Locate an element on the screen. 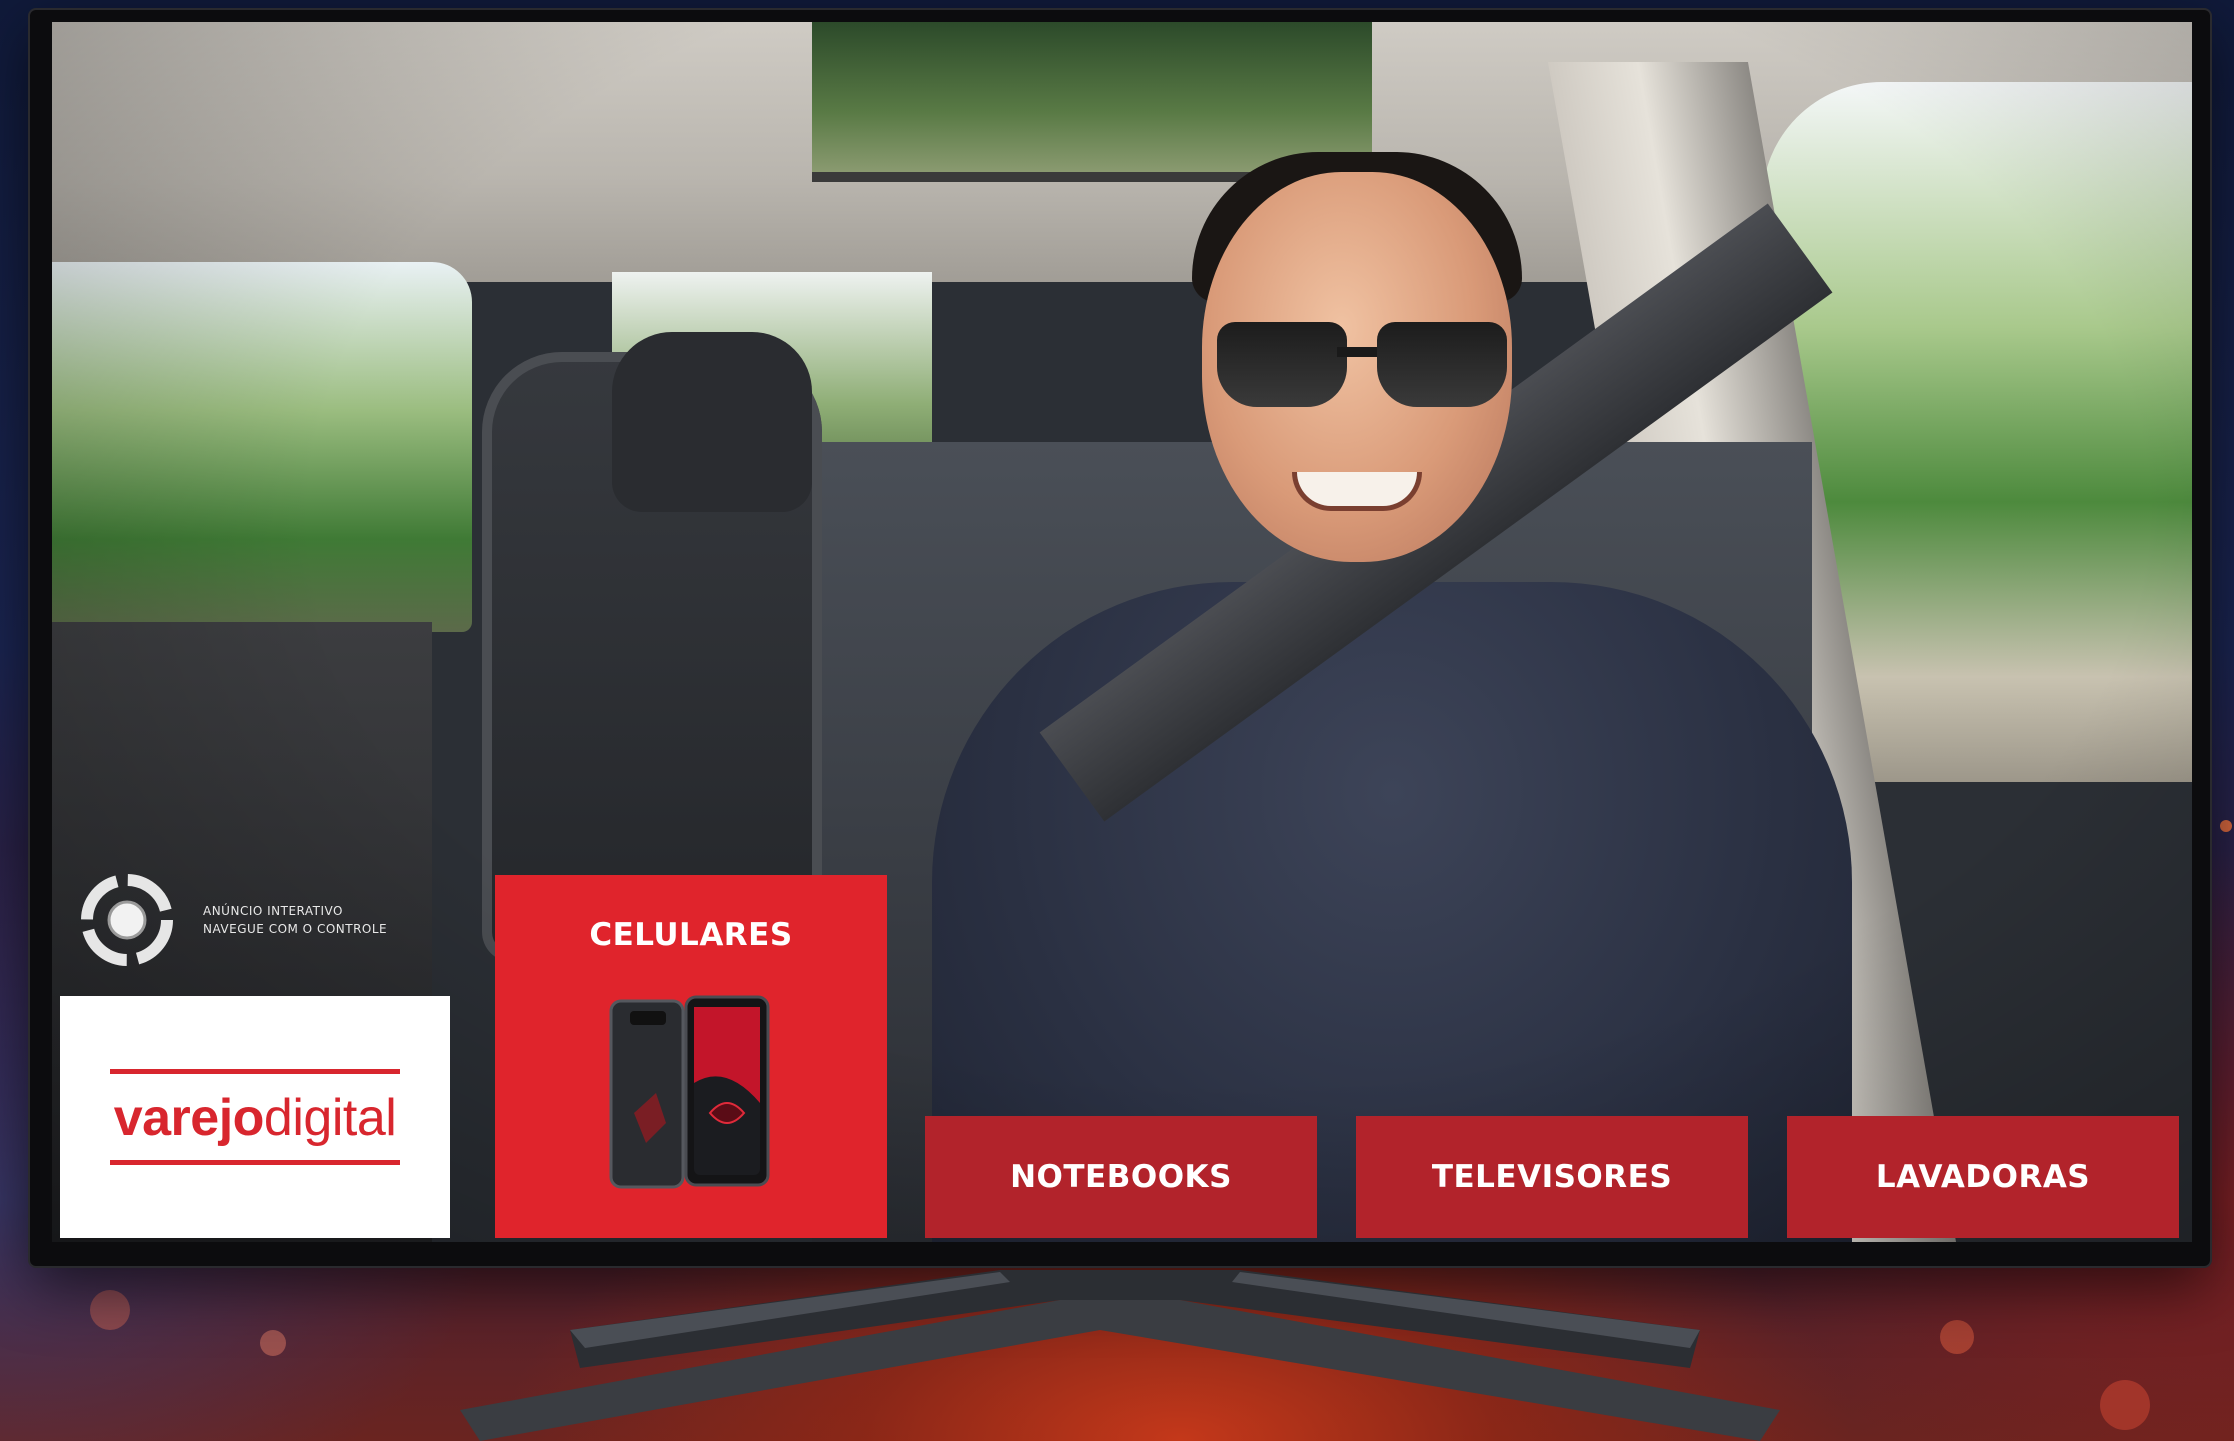 The height and width of the screenshot is (1441, 2234). brand-name-bold: varejo is located at coordinates (189, 1118).